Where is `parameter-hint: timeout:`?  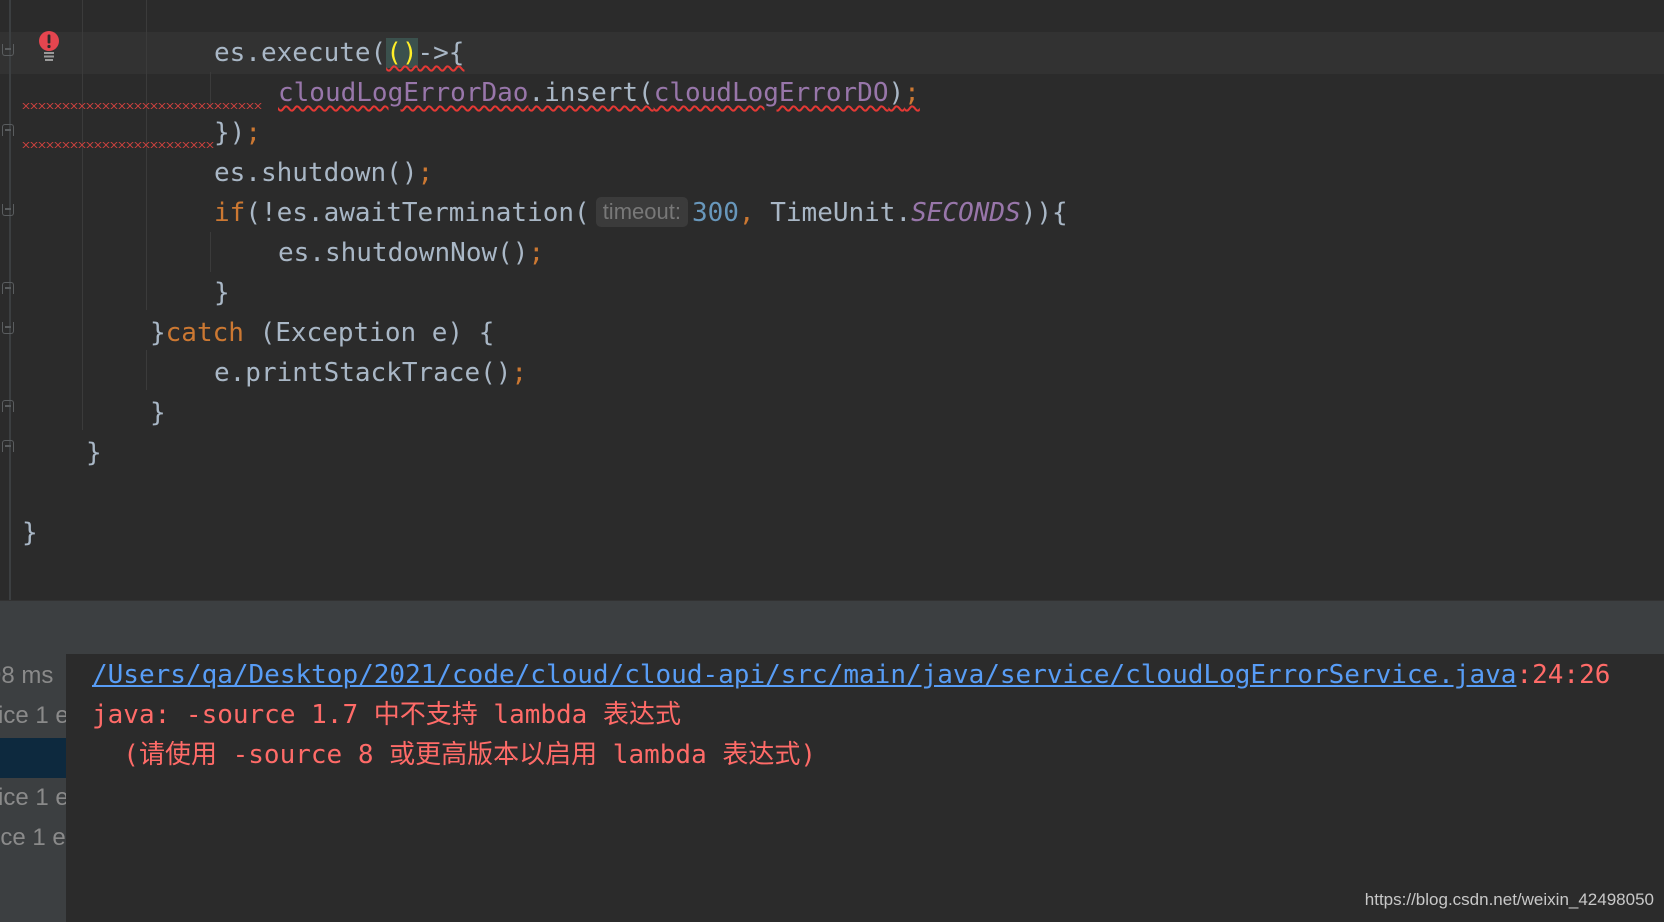
parameter-hint: timeout: is located at coordinates (641, 212).